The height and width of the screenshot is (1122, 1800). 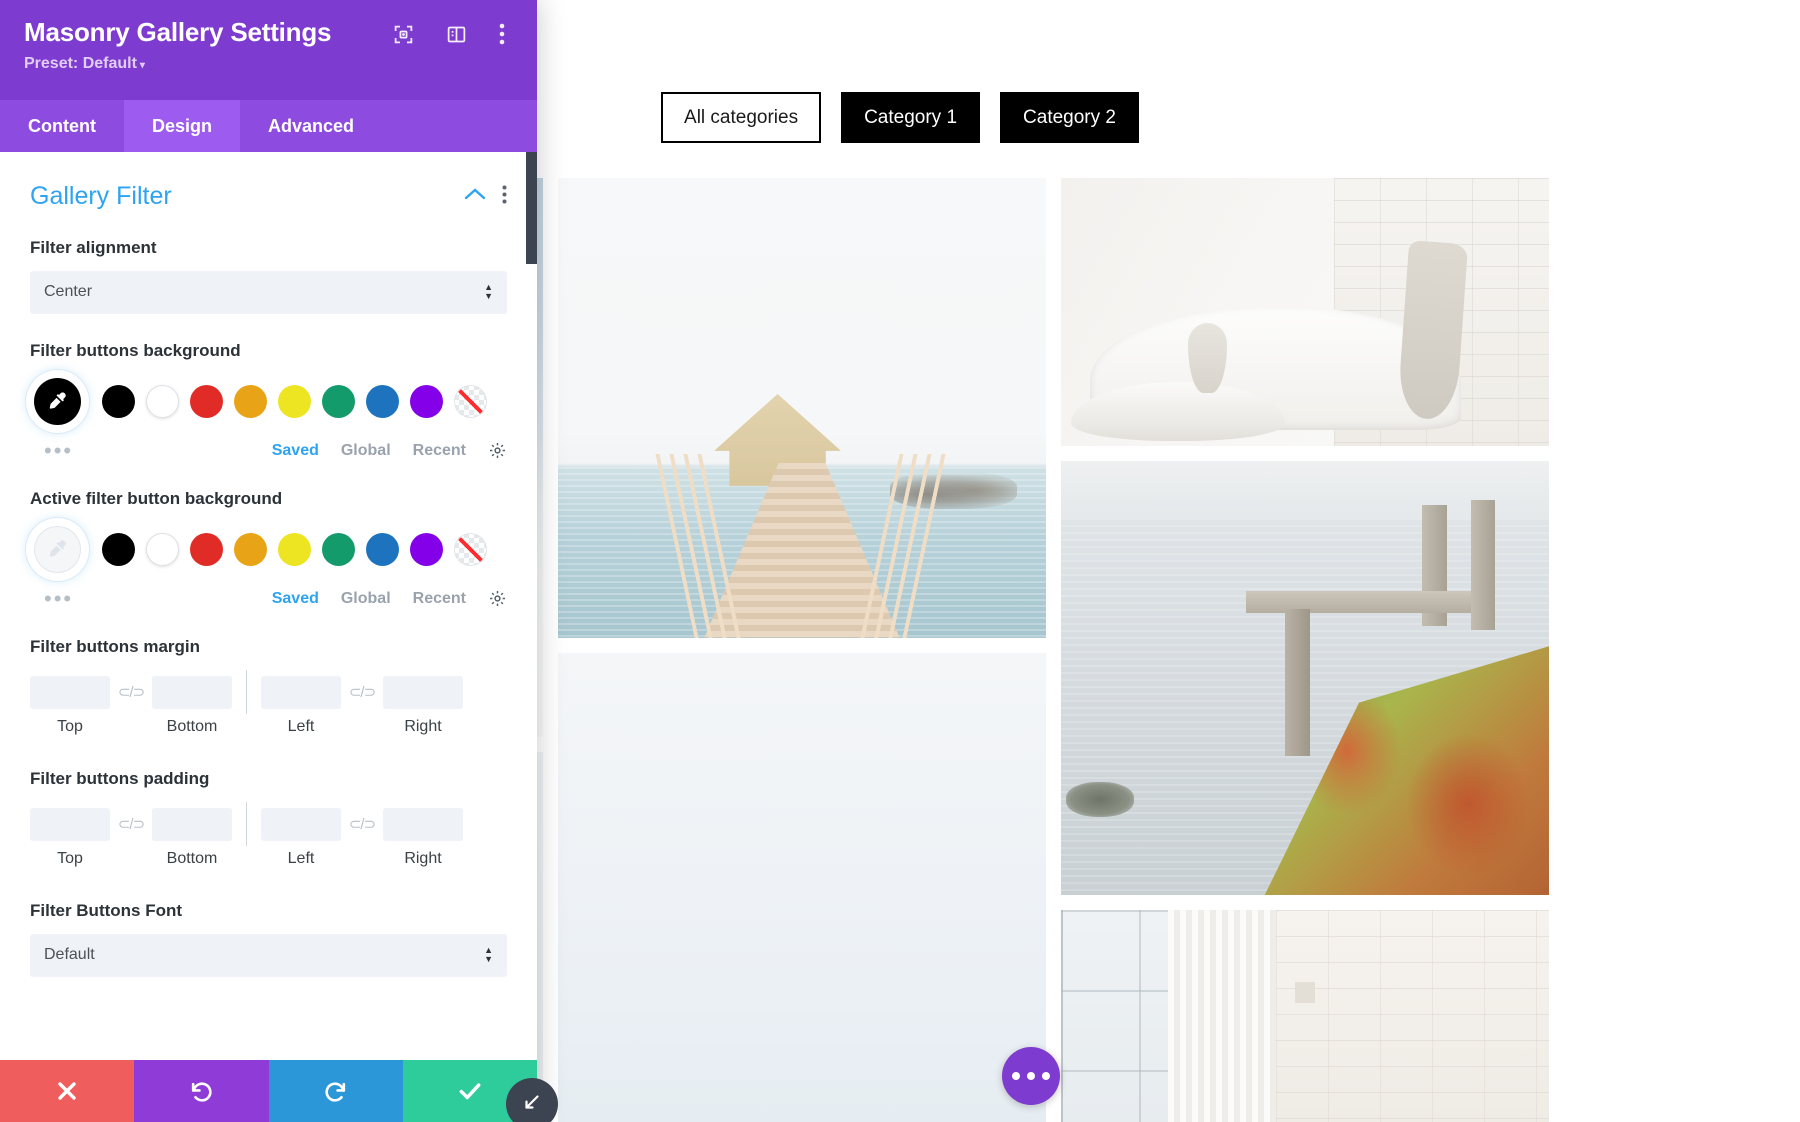 I want to click on field-filter-alignment: Filter alignment Center ▲ ▼, so click(x=268, y=275).